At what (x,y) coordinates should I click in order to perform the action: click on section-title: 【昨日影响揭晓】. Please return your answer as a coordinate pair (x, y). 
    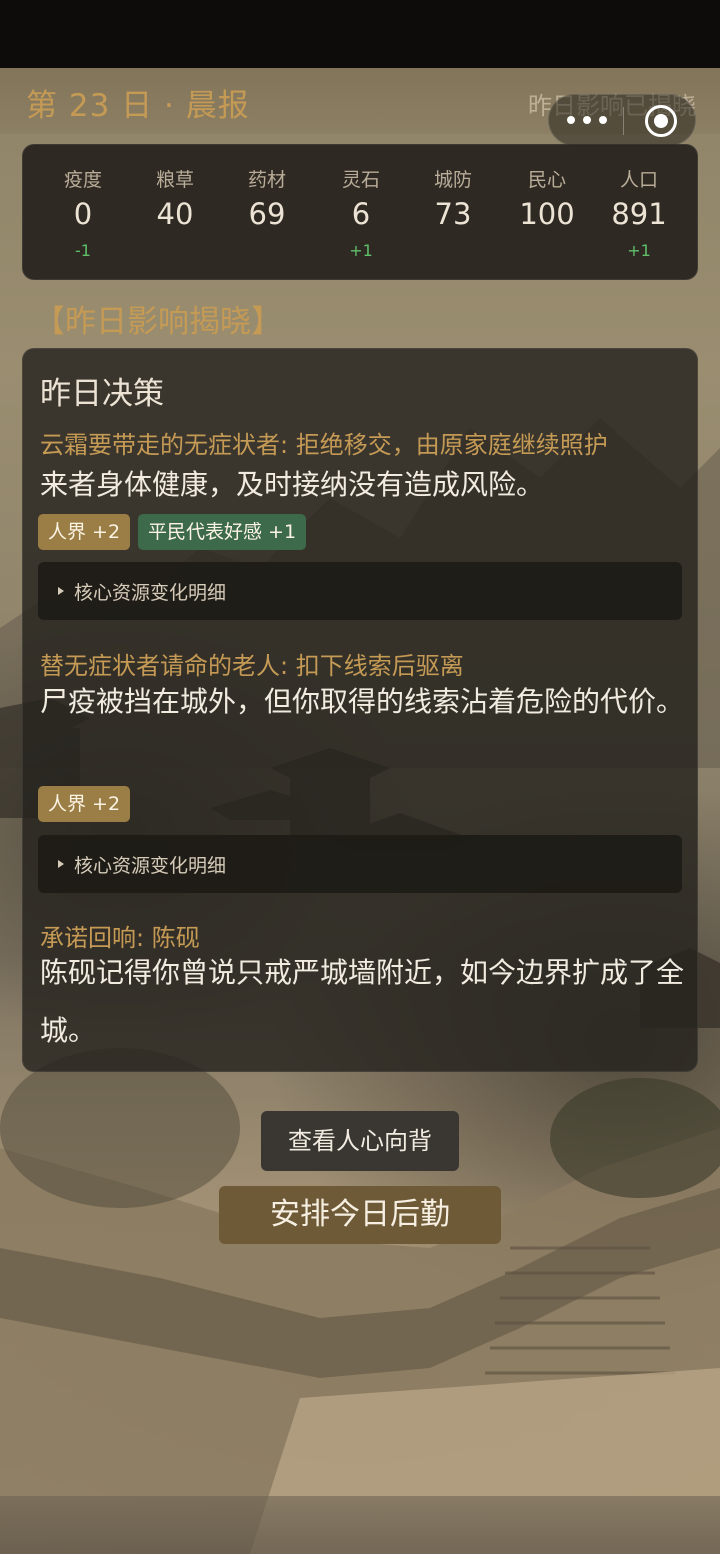
    Looking at the image, I should click on (158, 322).